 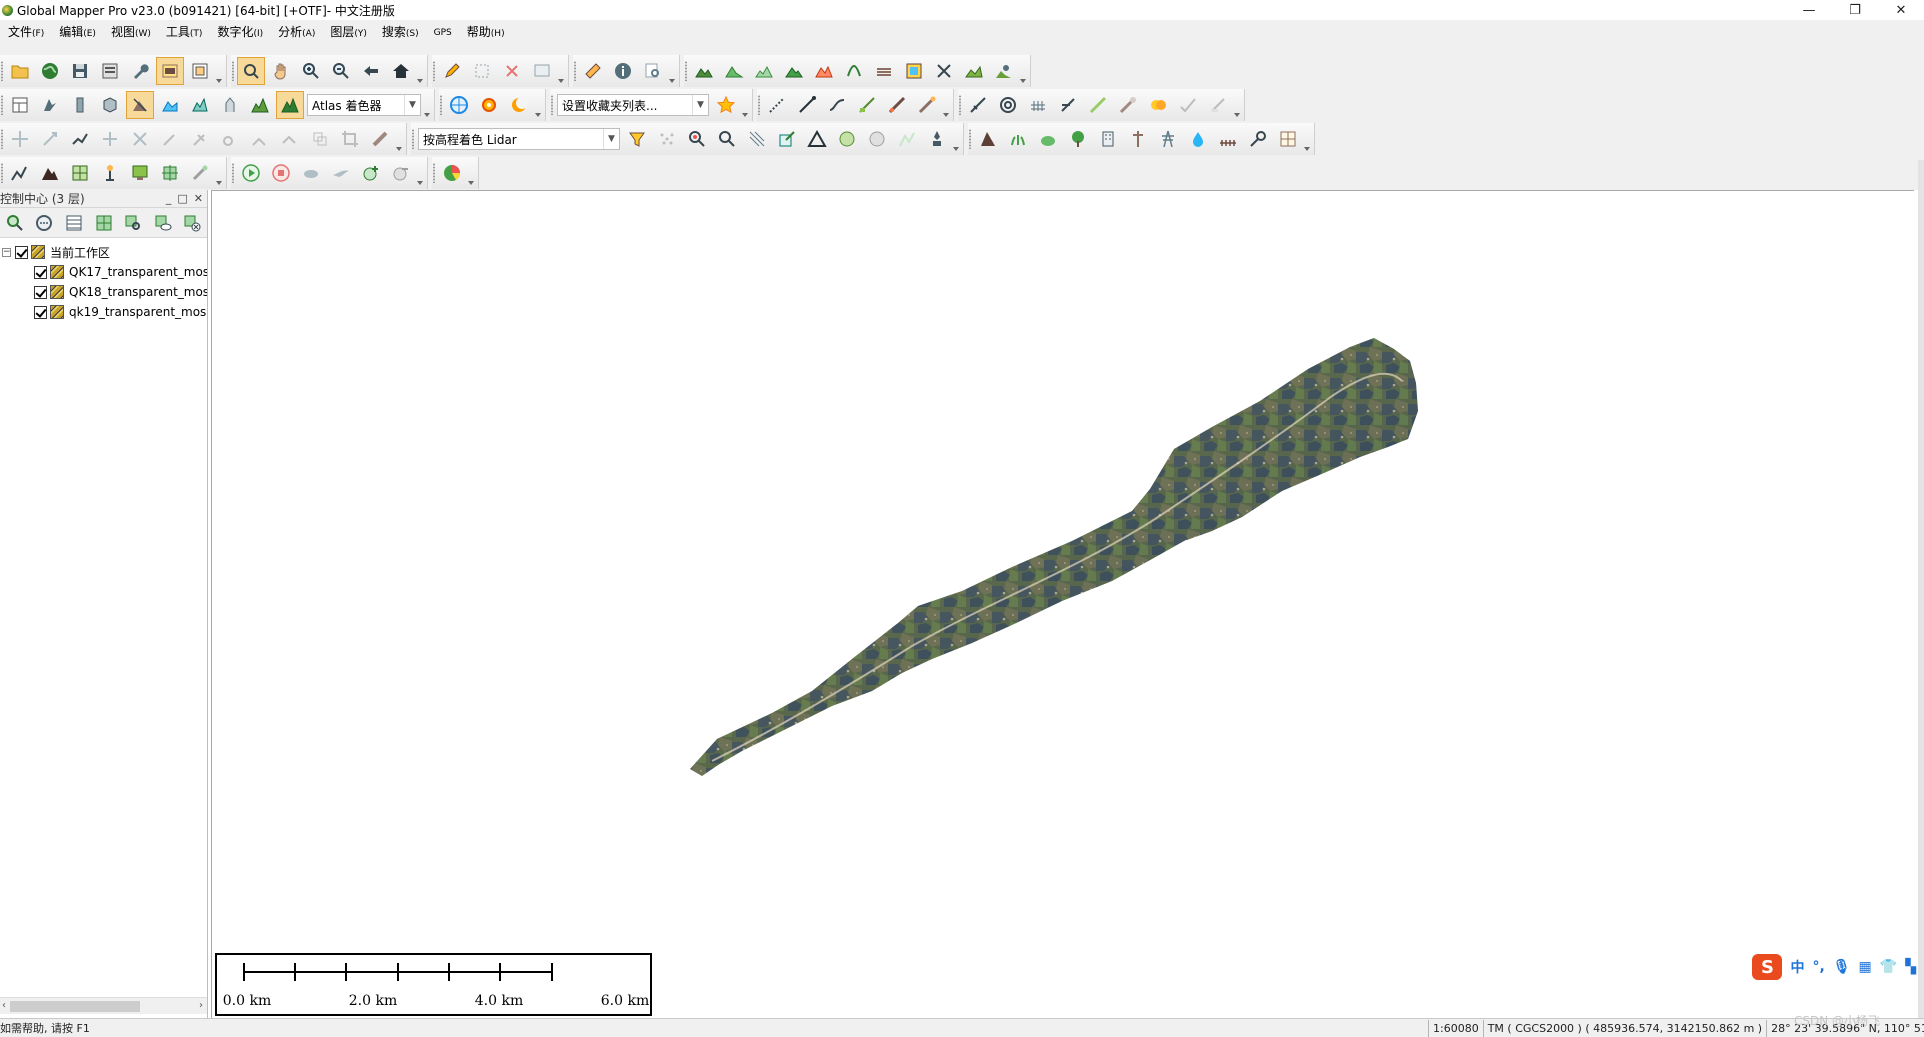 I want to click on lidar-class-3-icon, so click(x=907, y=139).